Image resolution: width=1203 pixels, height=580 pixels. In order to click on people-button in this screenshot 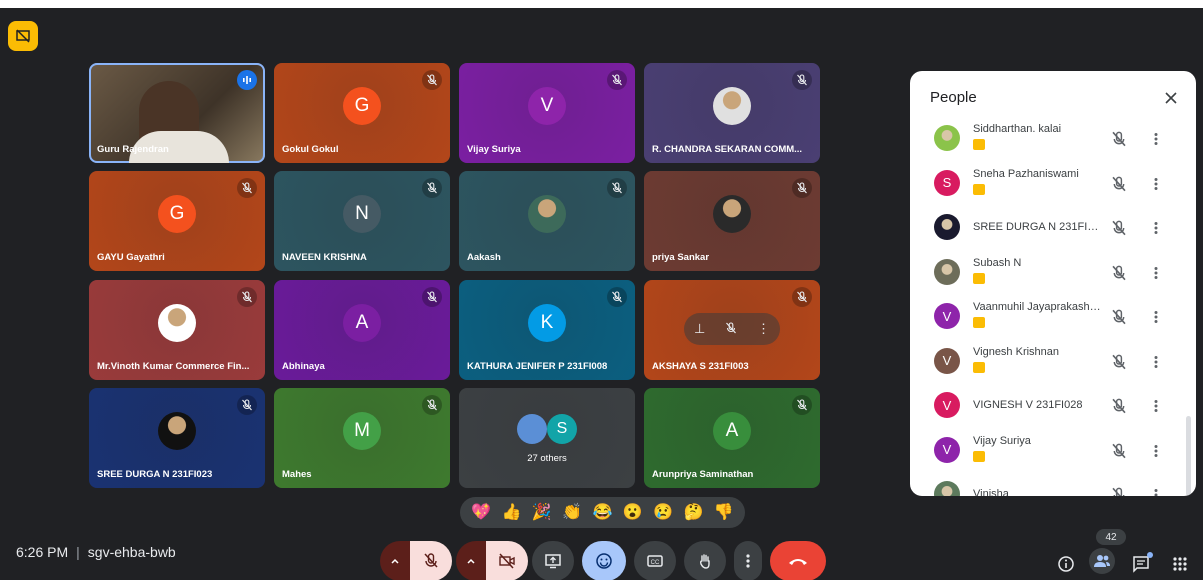, I will do `click(1102, 561)`.